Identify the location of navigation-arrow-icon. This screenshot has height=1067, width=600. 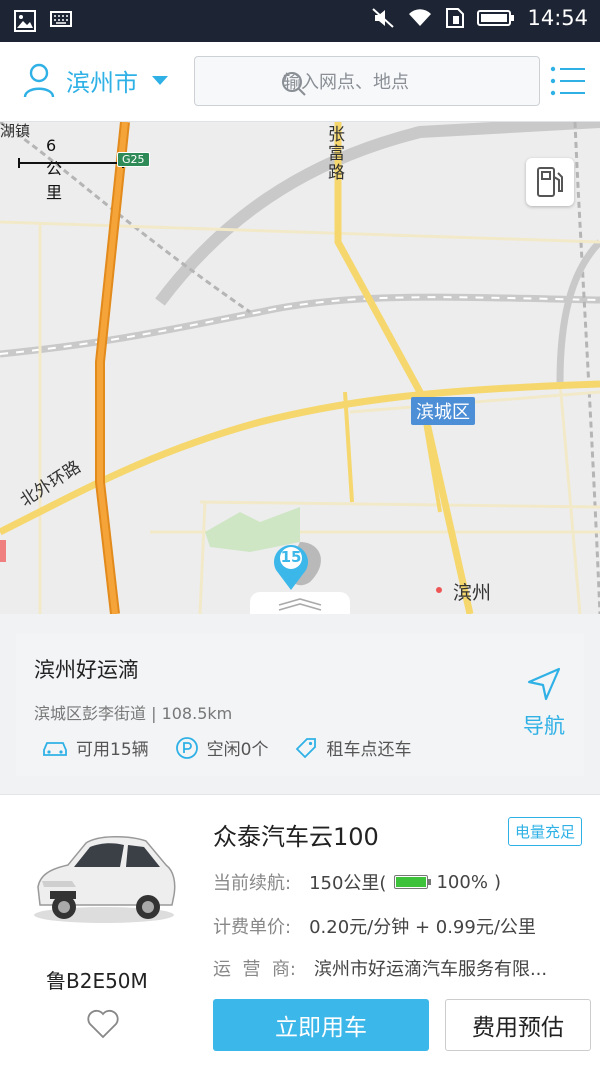
(544, 684).